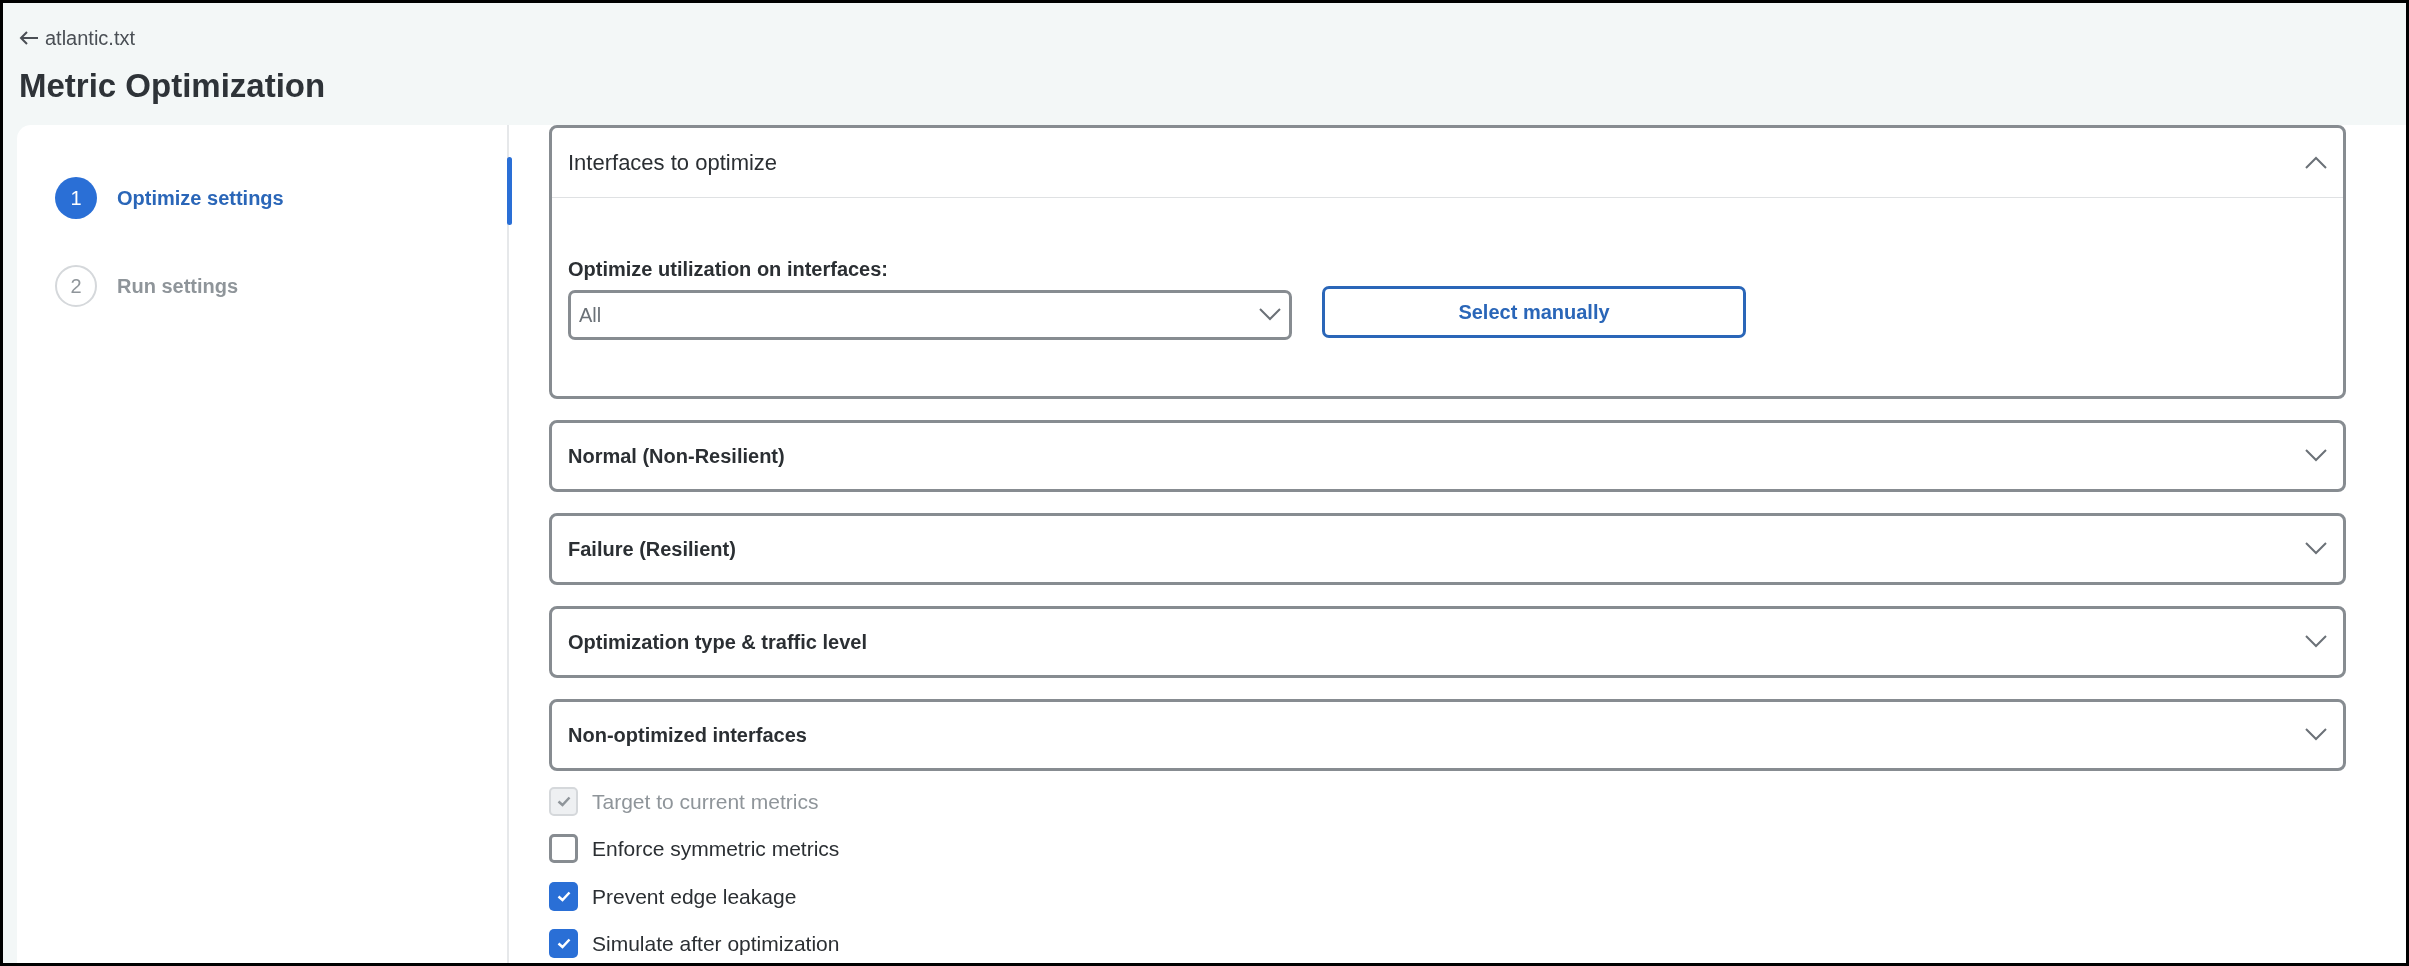 This screenshot has width=2409, height=966. Describe the element at coordinates (716, 944) in the screenshot. I see `checkbox-label: Simulate after optimization` at that location.